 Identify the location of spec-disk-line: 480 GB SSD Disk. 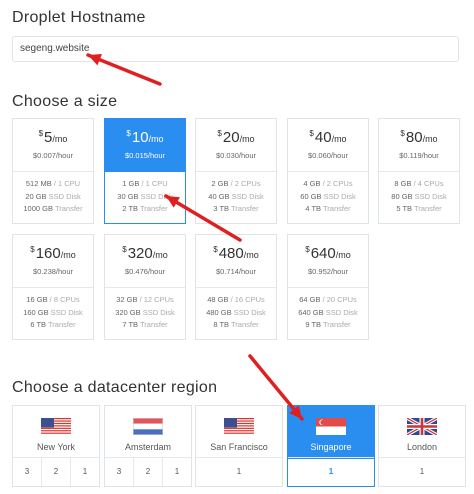
(236, 313).